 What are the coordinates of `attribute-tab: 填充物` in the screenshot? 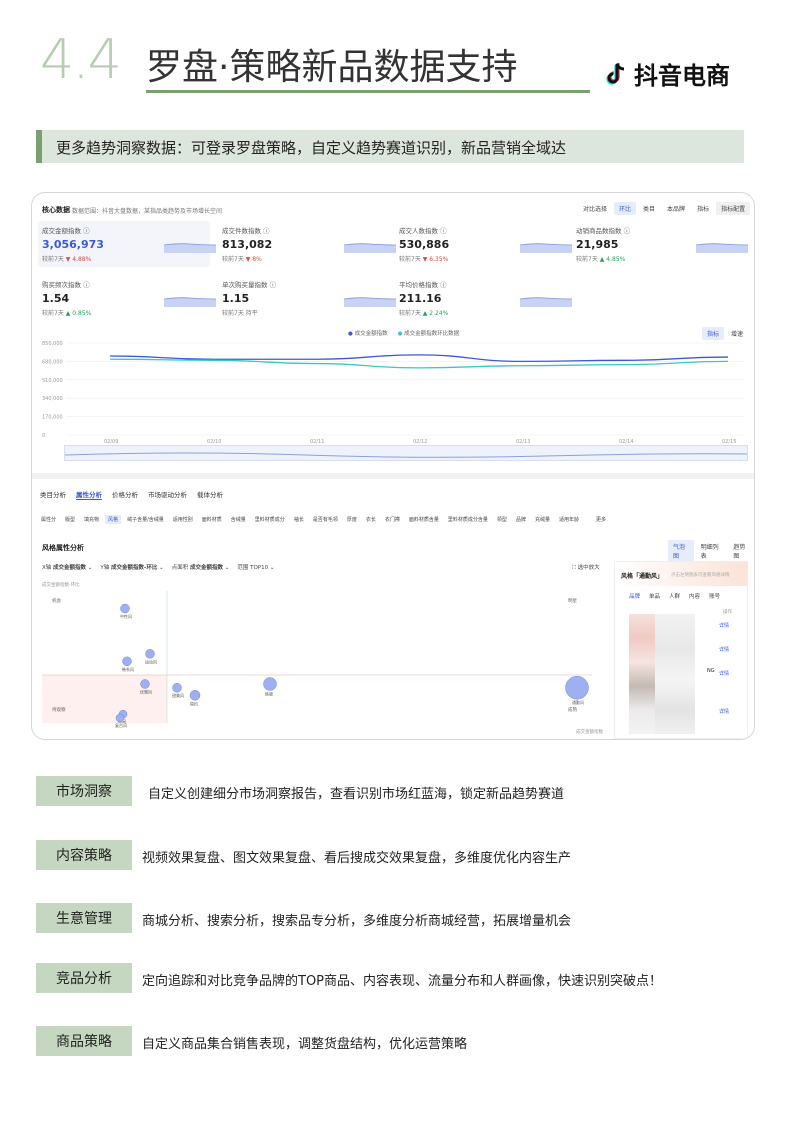 It's located at (91, 519).